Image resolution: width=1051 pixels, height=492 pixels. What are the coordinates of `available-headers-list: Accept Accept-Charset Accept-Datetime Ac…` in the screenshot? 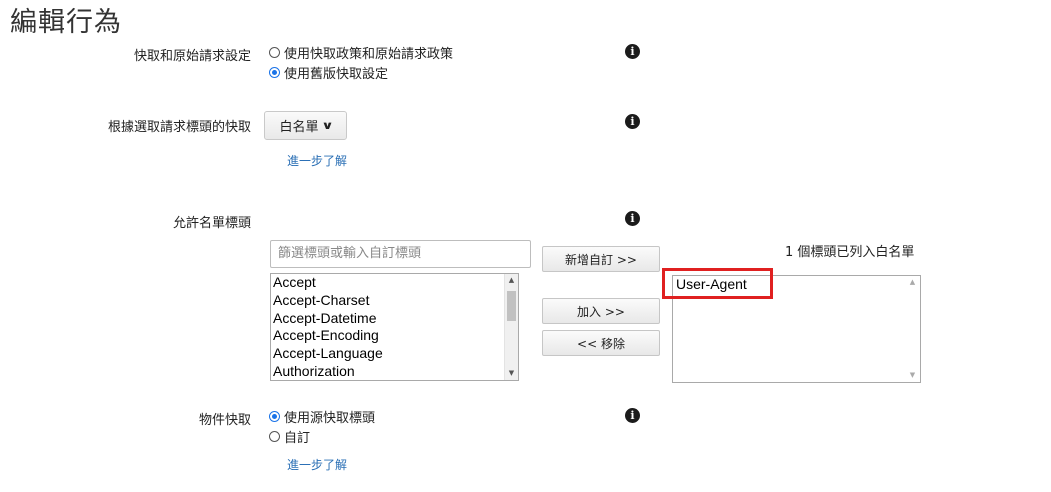 It's located at (394, 327).